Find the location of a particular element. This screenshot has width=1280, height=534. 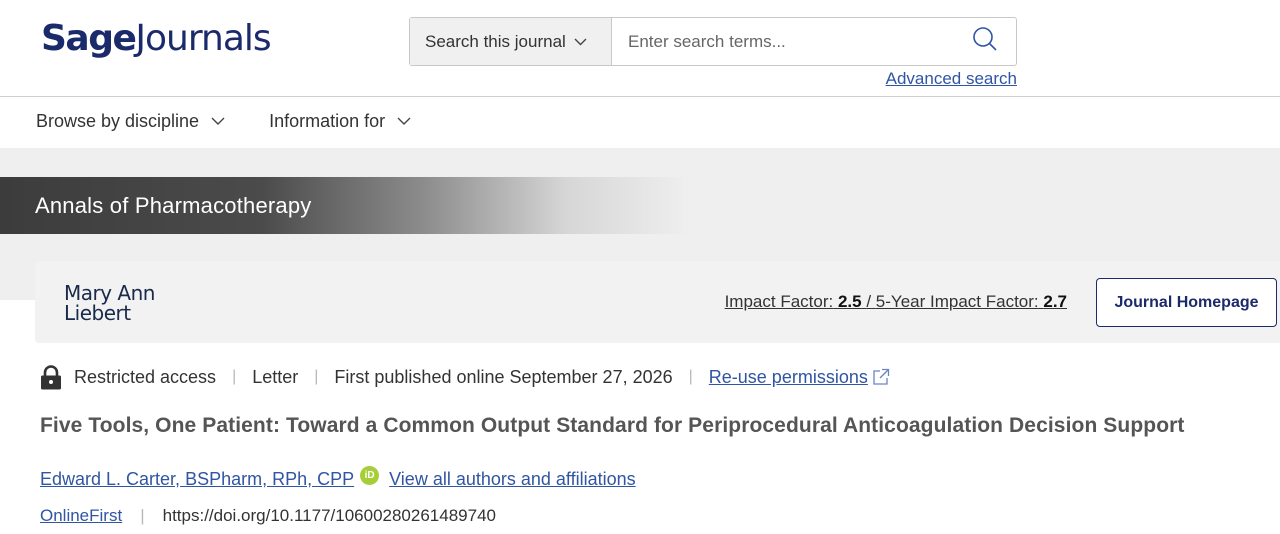

journal-title: Annals of Pharmacotherapy is located at coordinates (173, 205).